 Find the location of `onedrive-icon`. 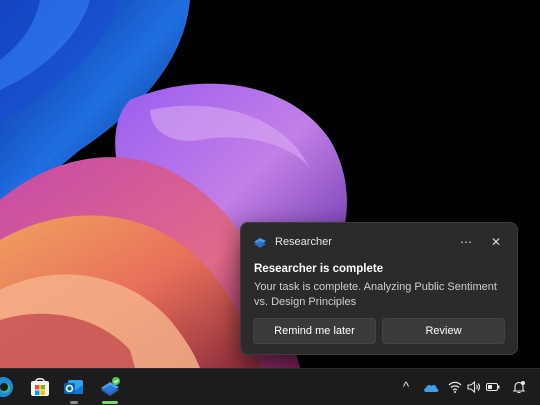

onedrive-icon is located at coordinates (431, 387).